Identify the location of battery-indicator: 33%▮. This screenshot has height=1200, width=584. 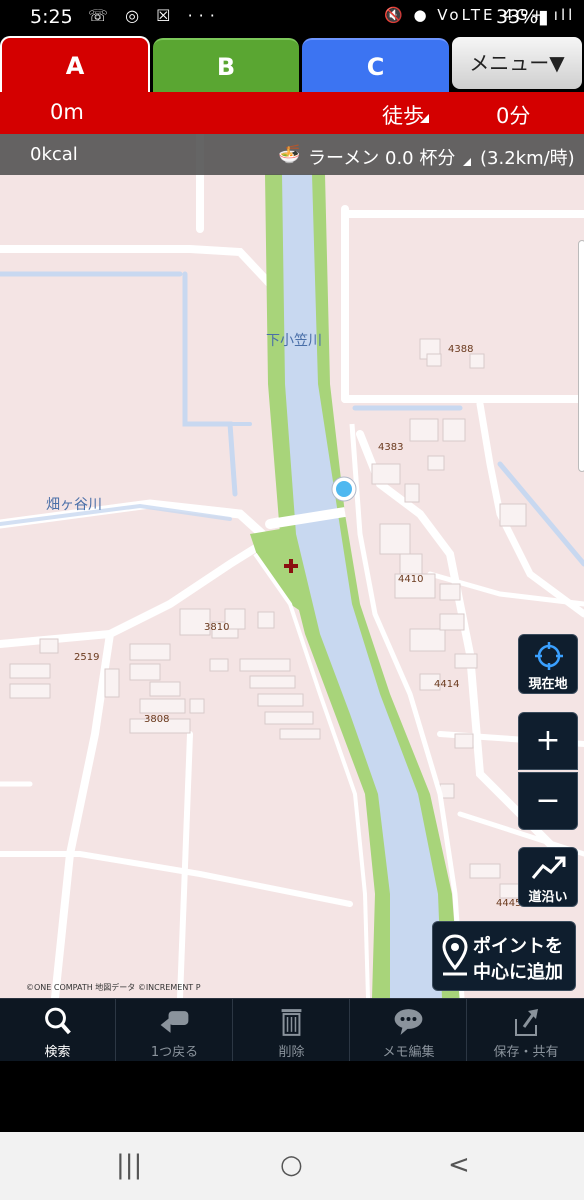
(522, 17).